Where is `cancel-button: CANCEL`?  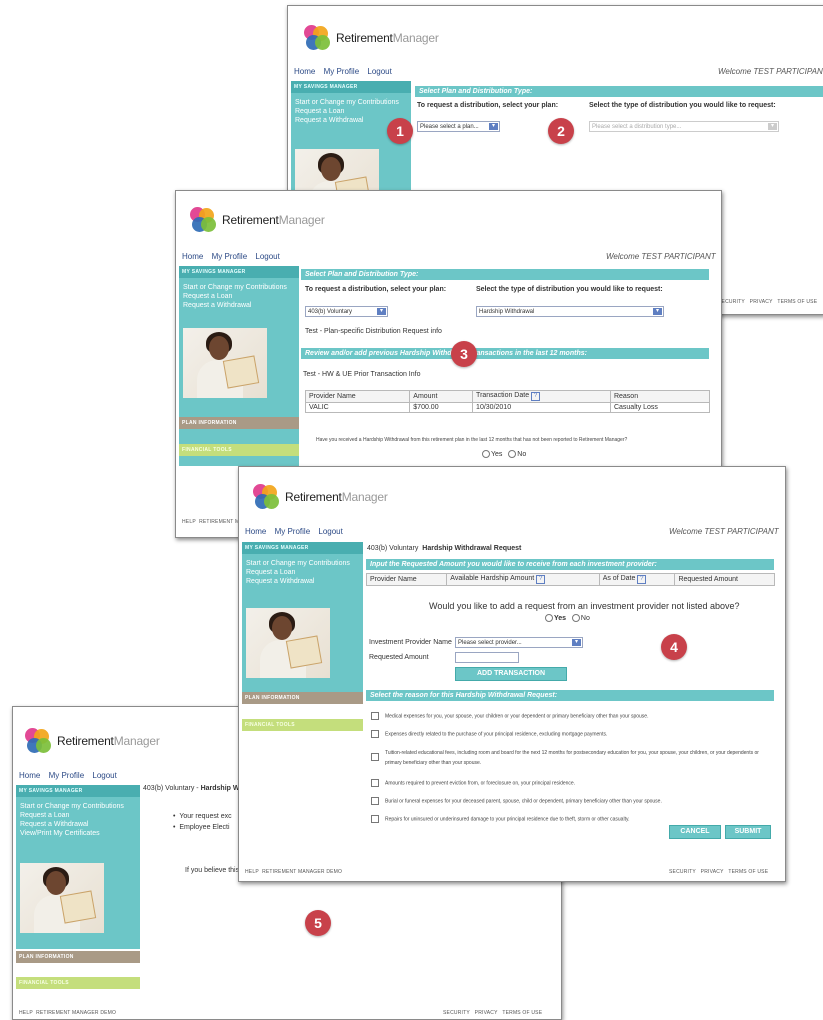 cancel-button: CANCEL is located at coordinates (695, 832).